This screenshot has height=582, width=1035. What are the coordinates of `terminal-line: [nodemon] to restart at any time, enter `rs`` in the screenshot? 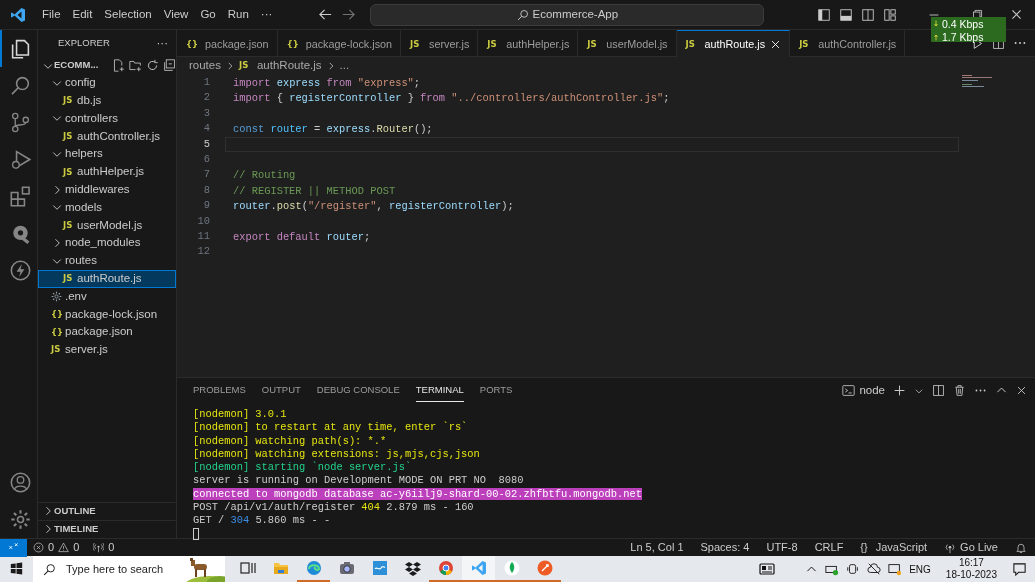 It's located at (331, 428).